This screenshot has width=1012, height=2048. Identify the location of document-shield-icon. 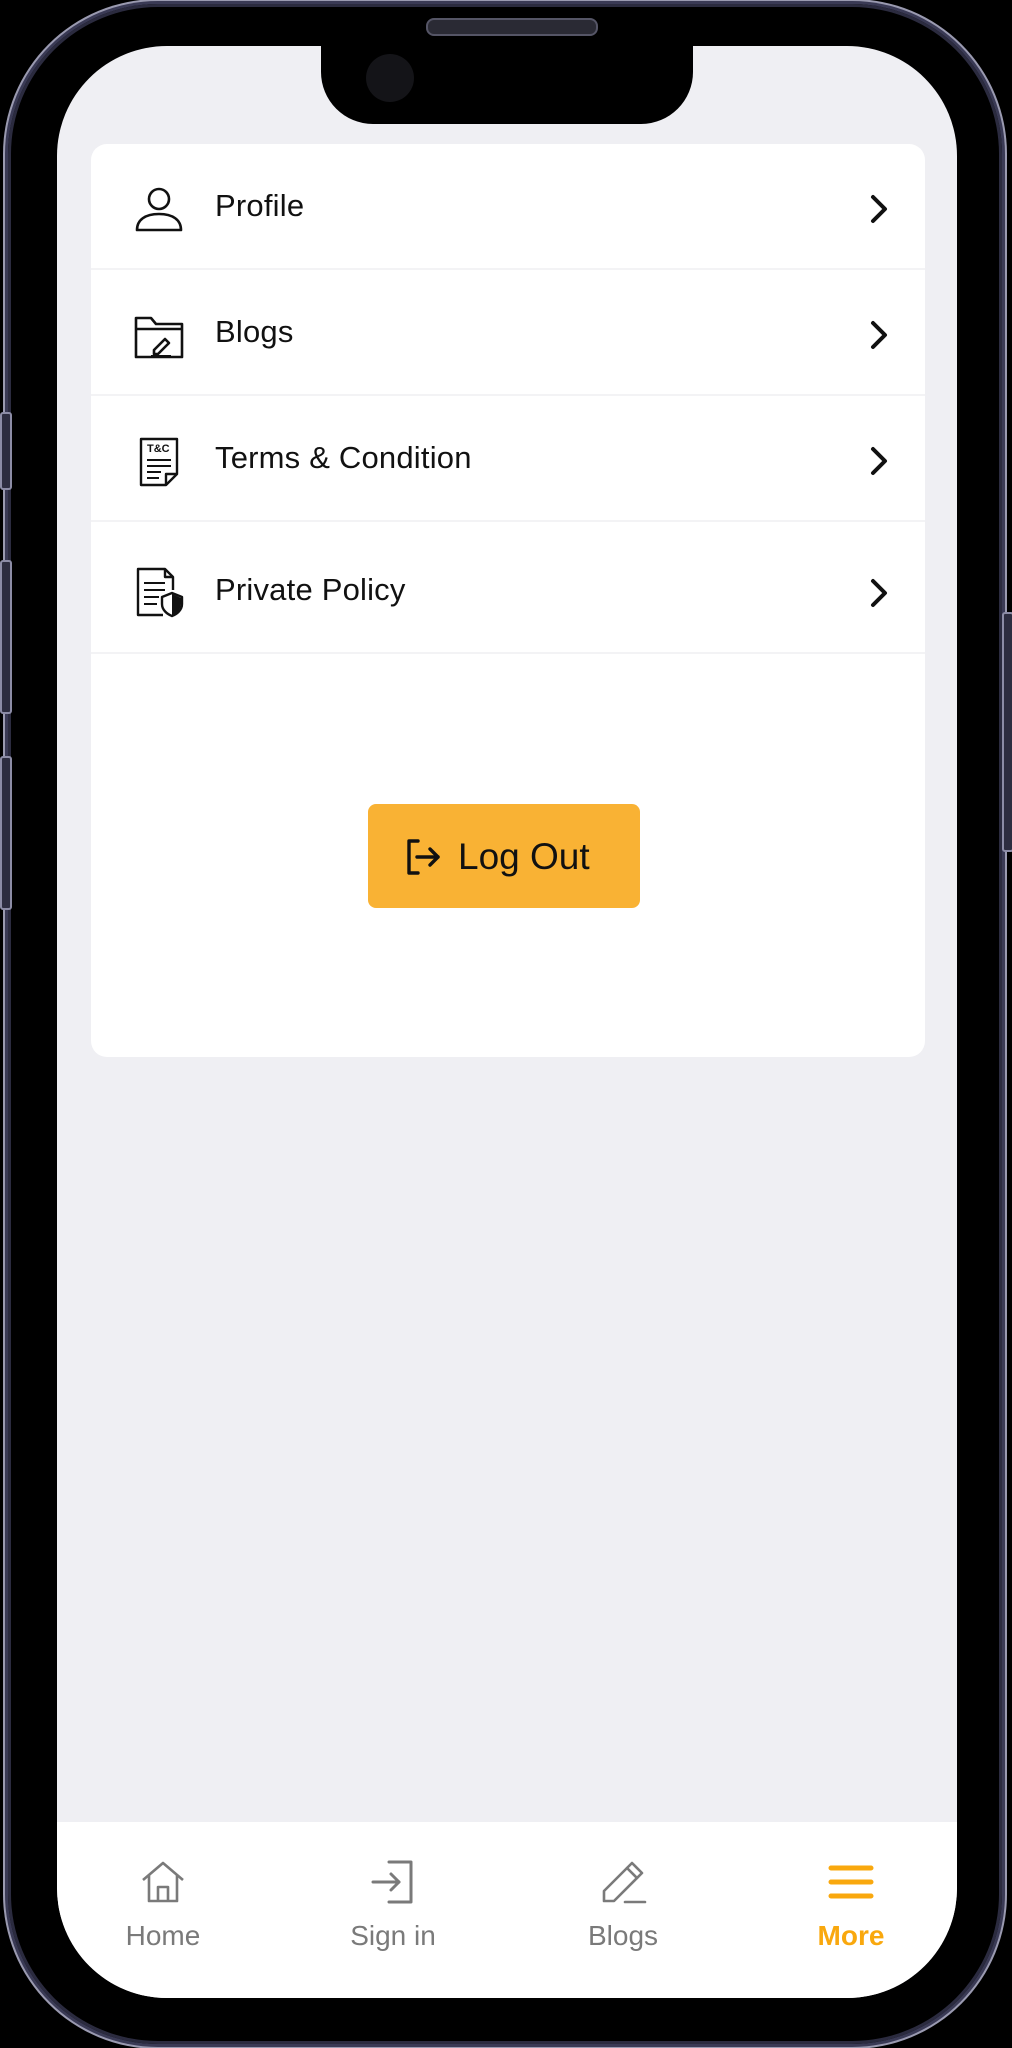
(160, 592).